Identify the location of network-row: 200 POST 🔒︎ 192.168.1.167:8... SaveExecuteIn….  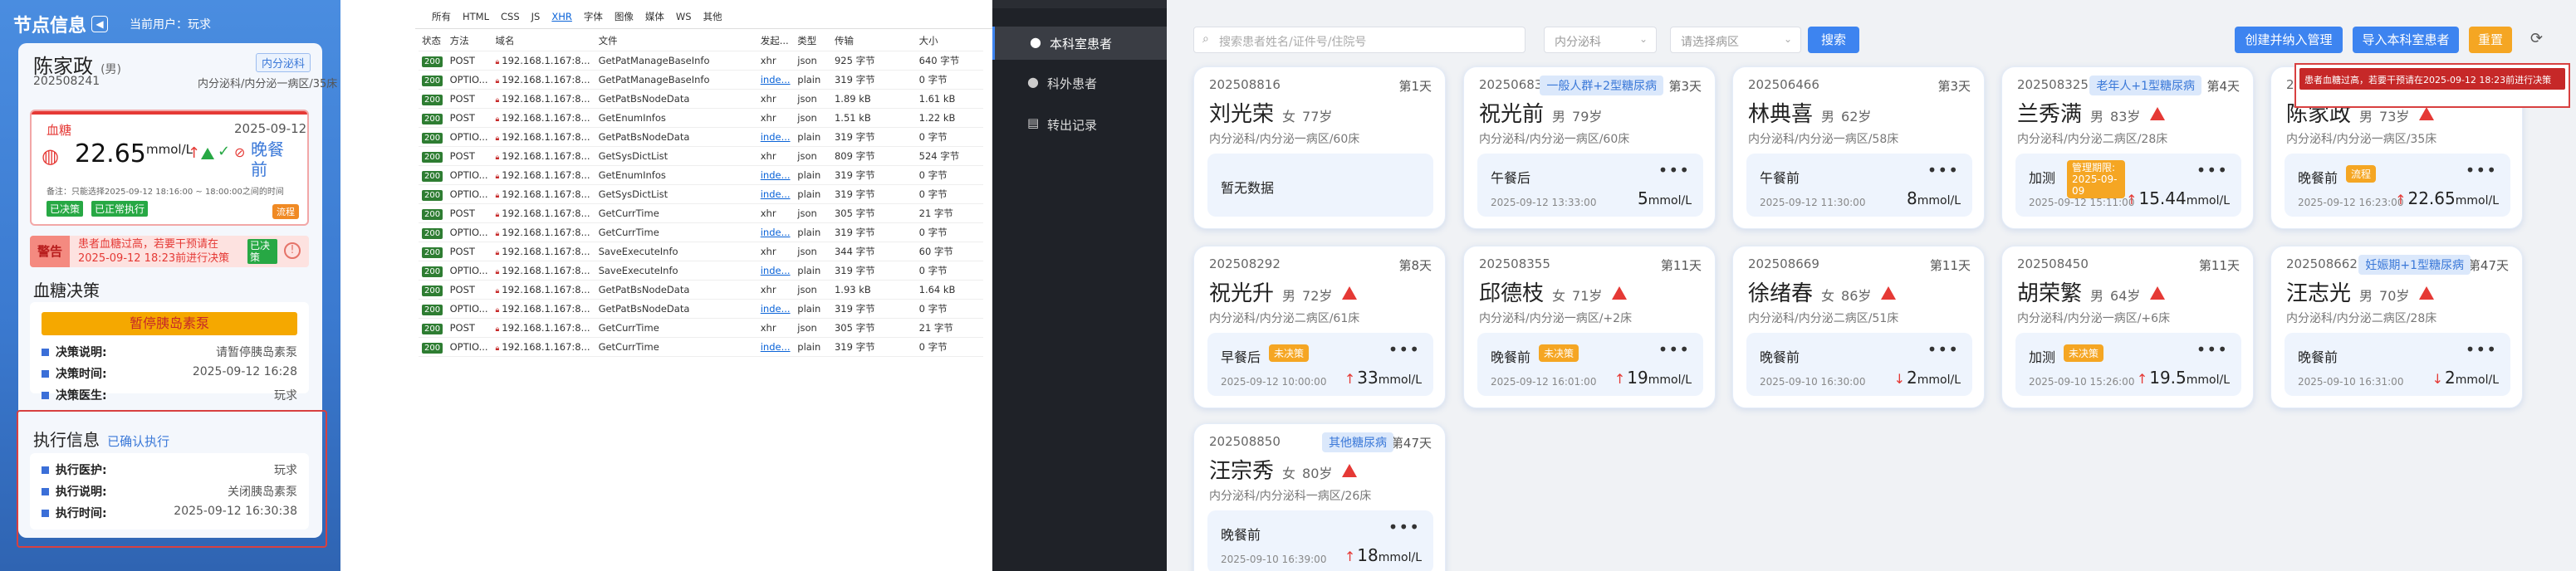
(701, 251).